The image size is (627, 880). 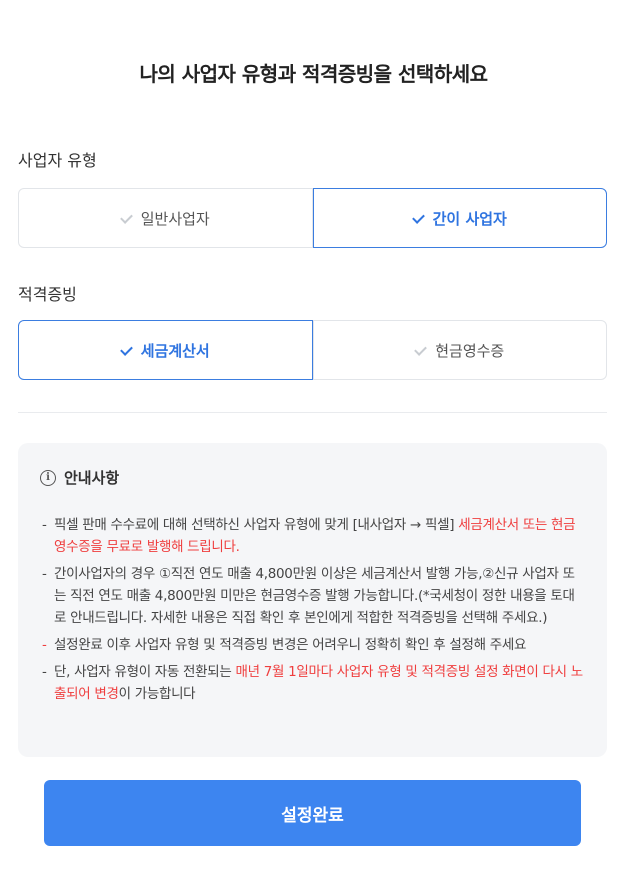 What do you see at coordinates (469, 218) in the screenshot?
I see `option-label: 간이 사업자` at bounding box center [469, 218].